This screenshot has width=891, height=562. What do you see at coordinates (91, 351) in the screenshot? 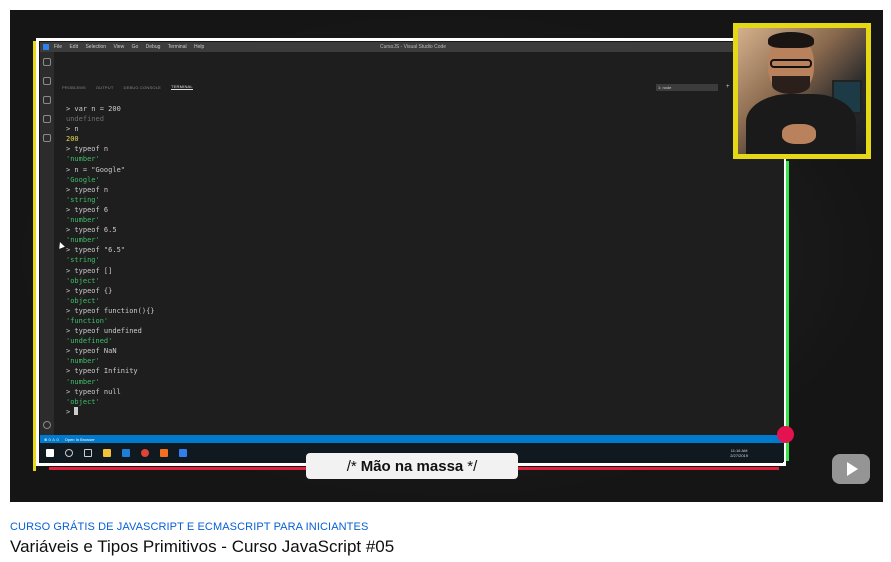
I see `terminal-input-line: > typeof NaN` at bounding box center [91, 351].